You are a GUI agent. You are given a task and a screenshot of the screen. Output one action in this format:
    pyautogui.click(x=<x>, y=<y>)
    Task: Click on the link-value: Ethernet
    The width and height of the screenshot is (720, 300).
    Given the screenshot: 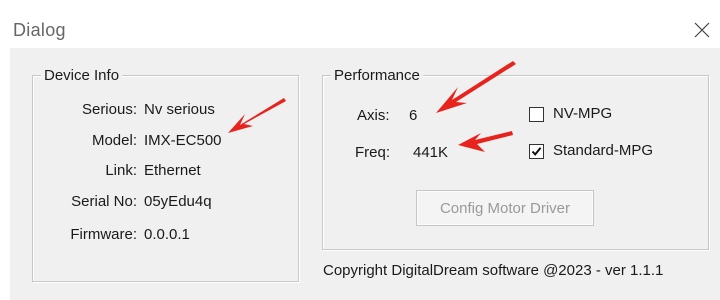 What is the action you would take?
    pyautogui.click(x=172, y=170)
    